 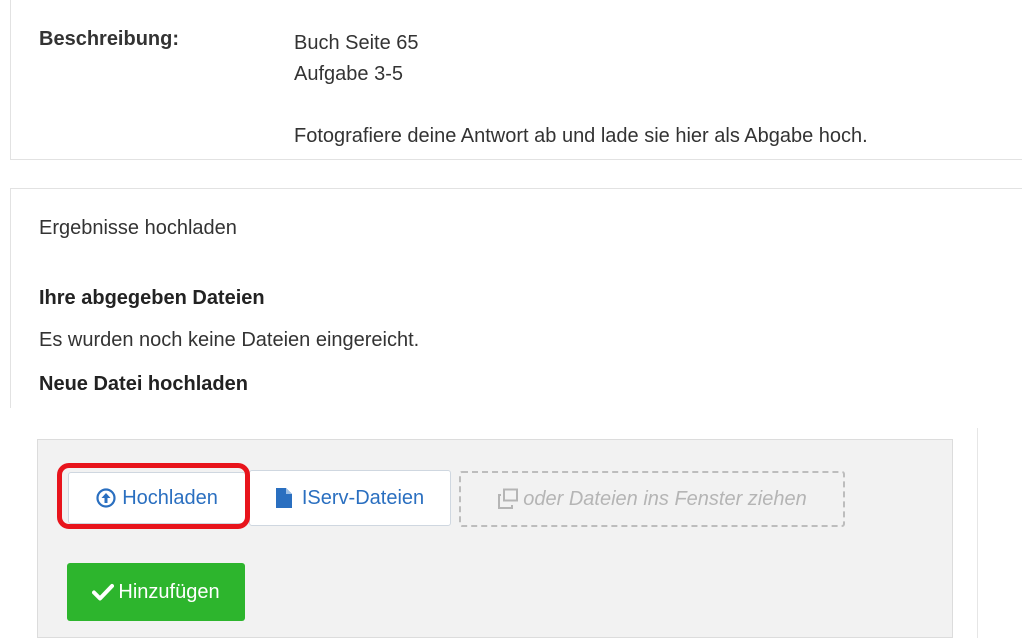 I want to click on upload-section-title: Ergebnisse hochladen, so click(x=138, y=228).